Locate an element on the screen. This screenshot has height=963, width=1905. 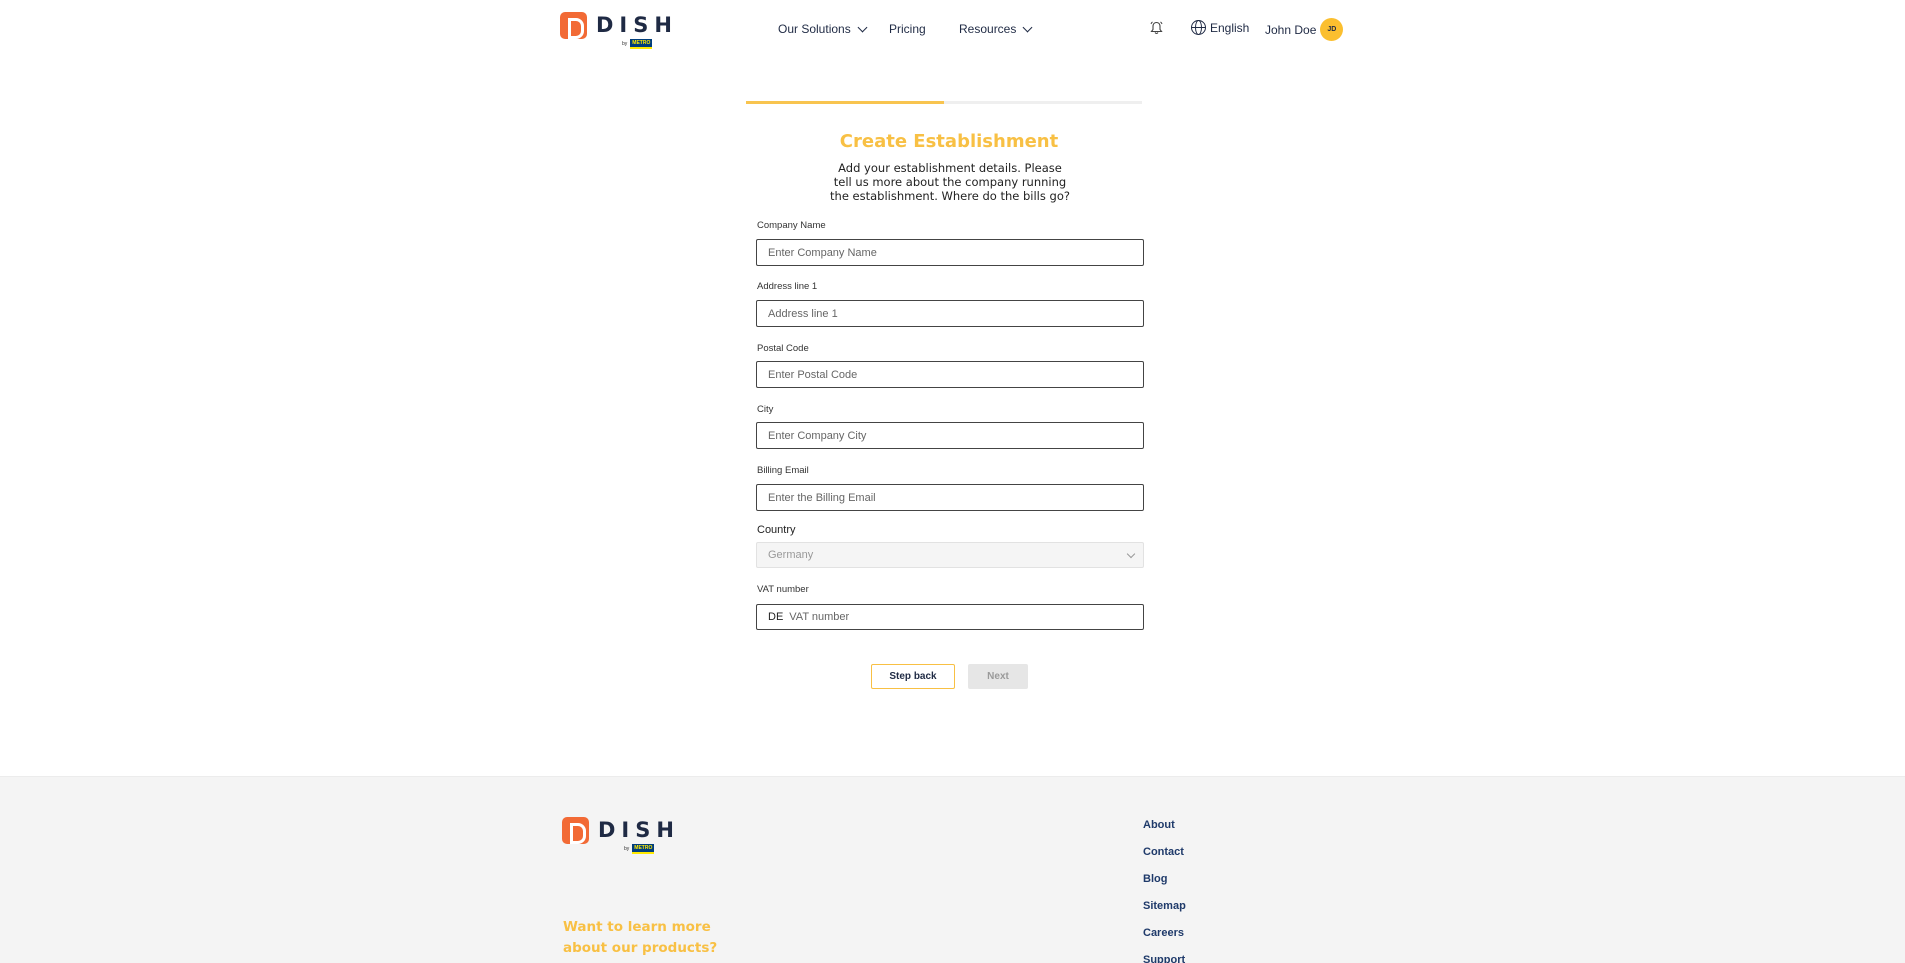
footer-brand-by: by is located at coordinates (627, 849).